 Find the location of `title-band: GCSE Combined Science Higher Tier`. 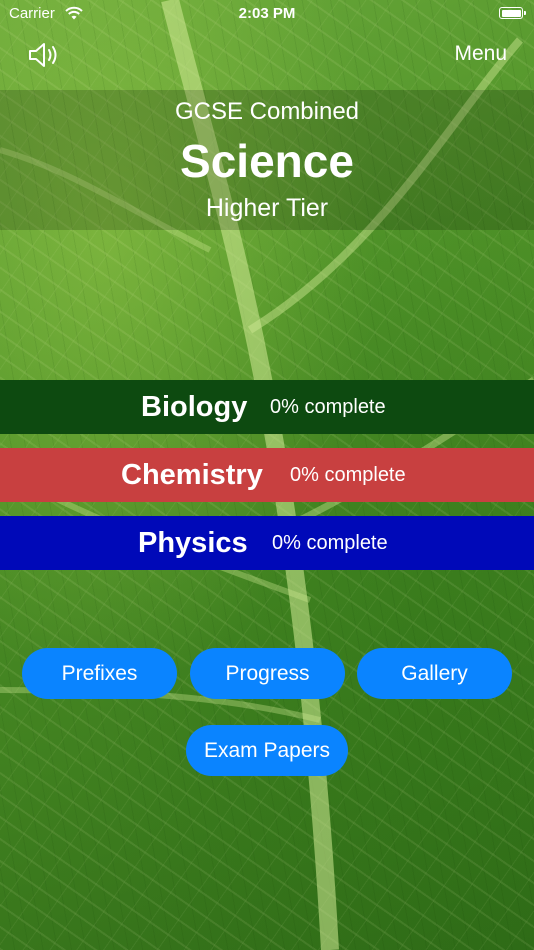

title-band: GCSE Combined Science Higher Tier is located at coordinates (267, 160).